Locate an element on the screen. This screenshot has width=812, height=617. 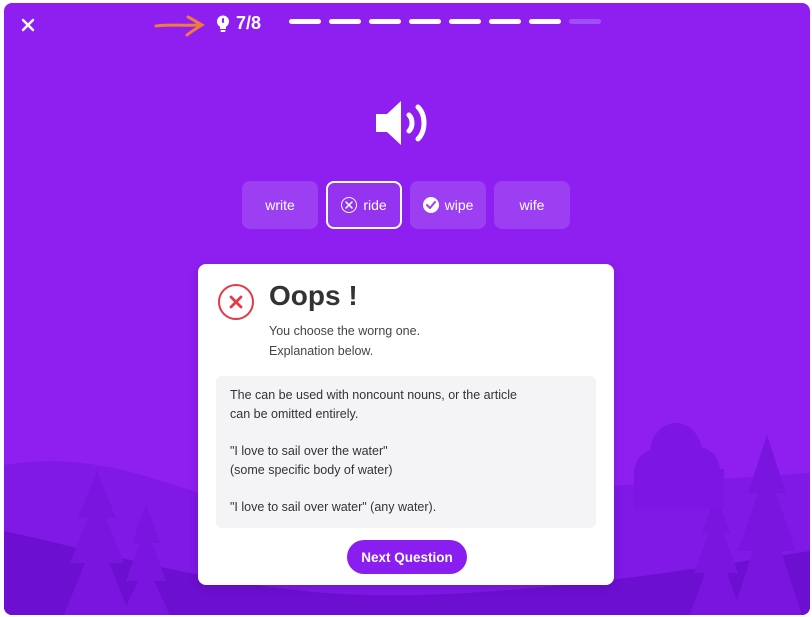
play-audio-button is located at coordinates (406, 123).